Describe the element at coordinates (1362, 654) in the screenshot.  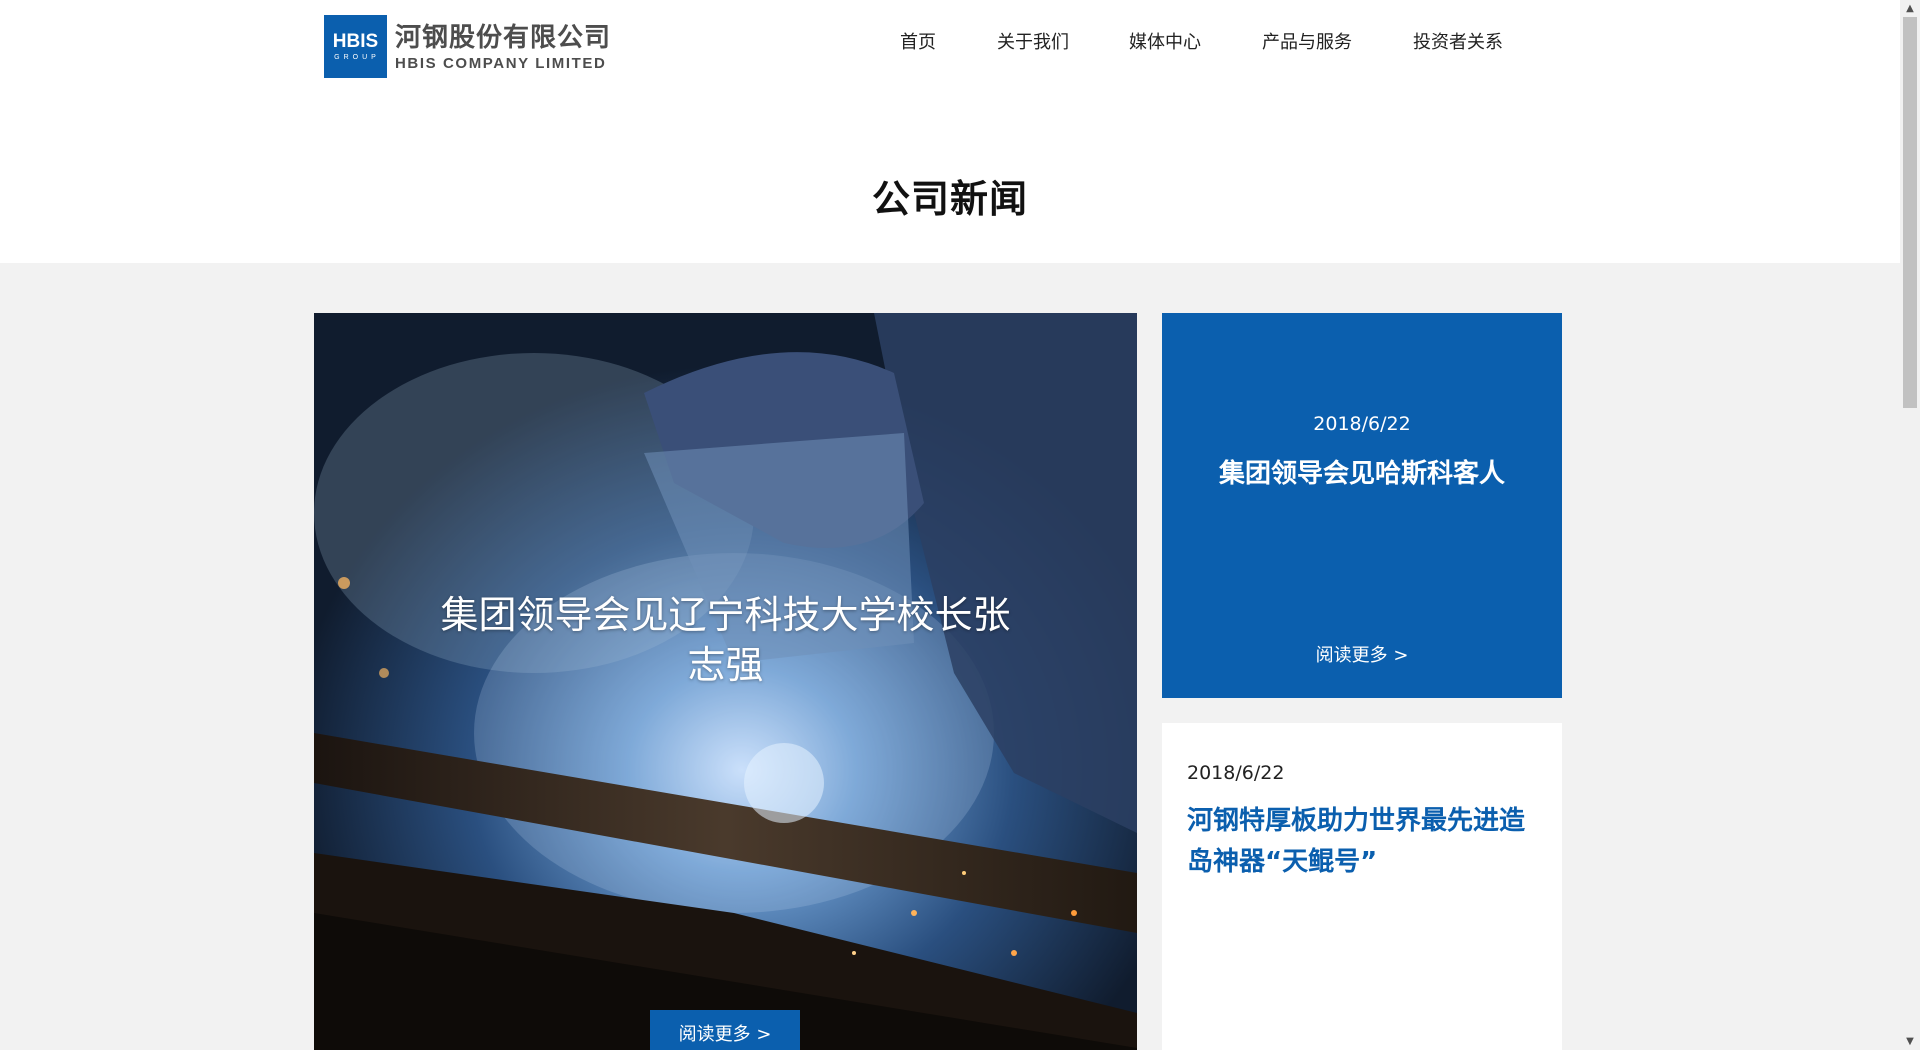
I see `read-more-link: 阅读更多 >` at that location.